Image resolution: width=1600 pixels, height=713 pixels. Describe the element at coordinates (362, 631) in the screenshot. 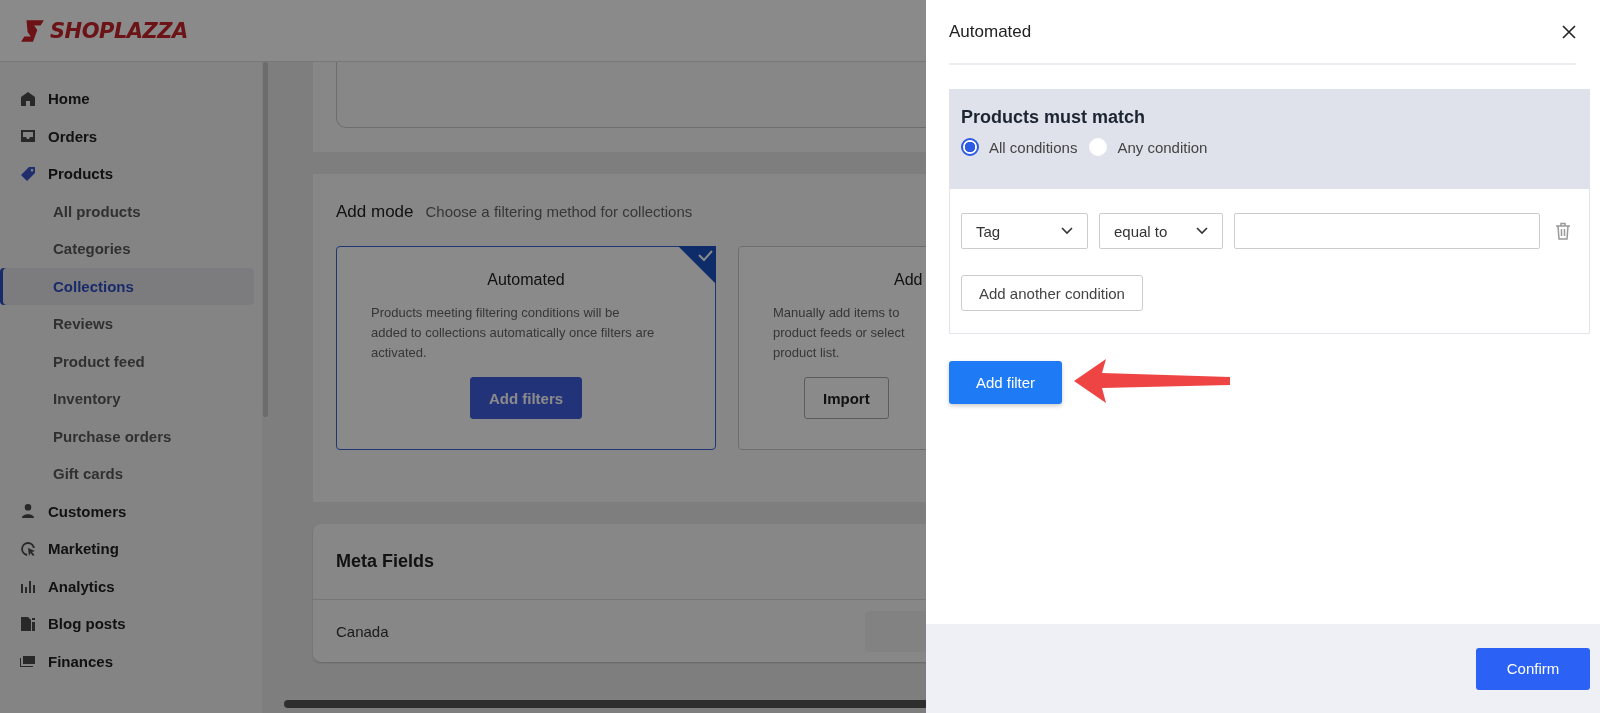

I see `field-label: Canada` at that location.